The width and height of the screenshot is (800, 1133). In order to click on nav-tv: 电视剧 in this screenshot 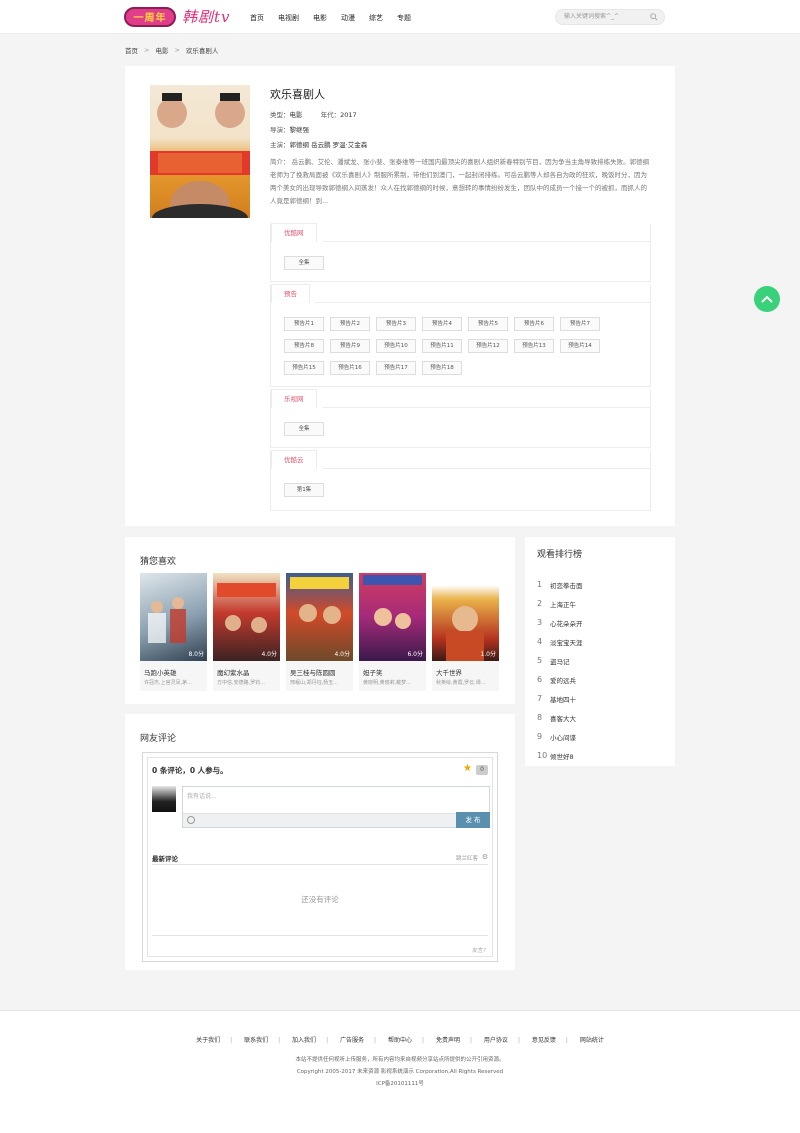, I will do `click(288, 18)`.